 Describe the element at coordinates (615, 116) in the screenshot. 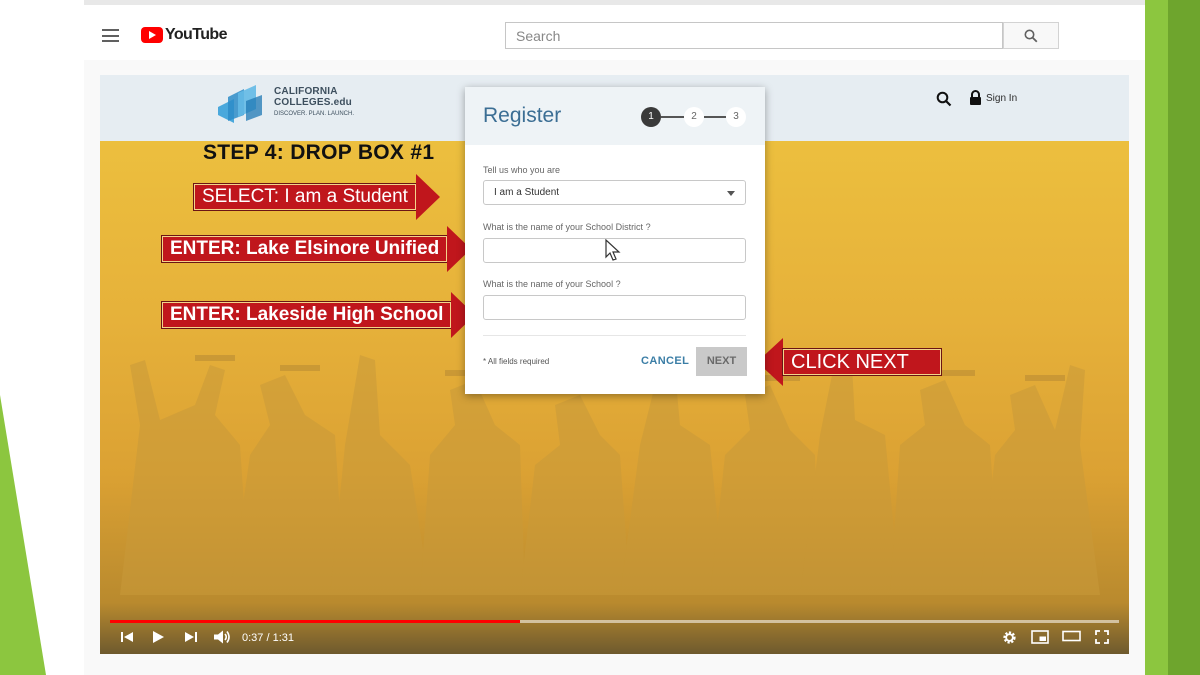

I see `register-header: Register 1 2 3` at that location.